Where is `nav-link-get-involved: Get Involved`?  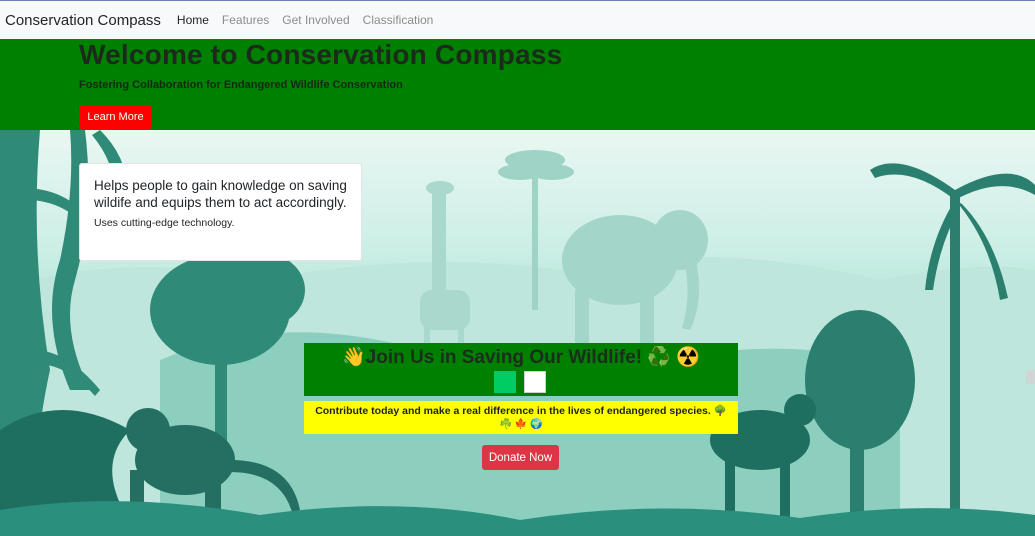 nav-link-get-involved: Get Involved is located at coordinates (315, 20).